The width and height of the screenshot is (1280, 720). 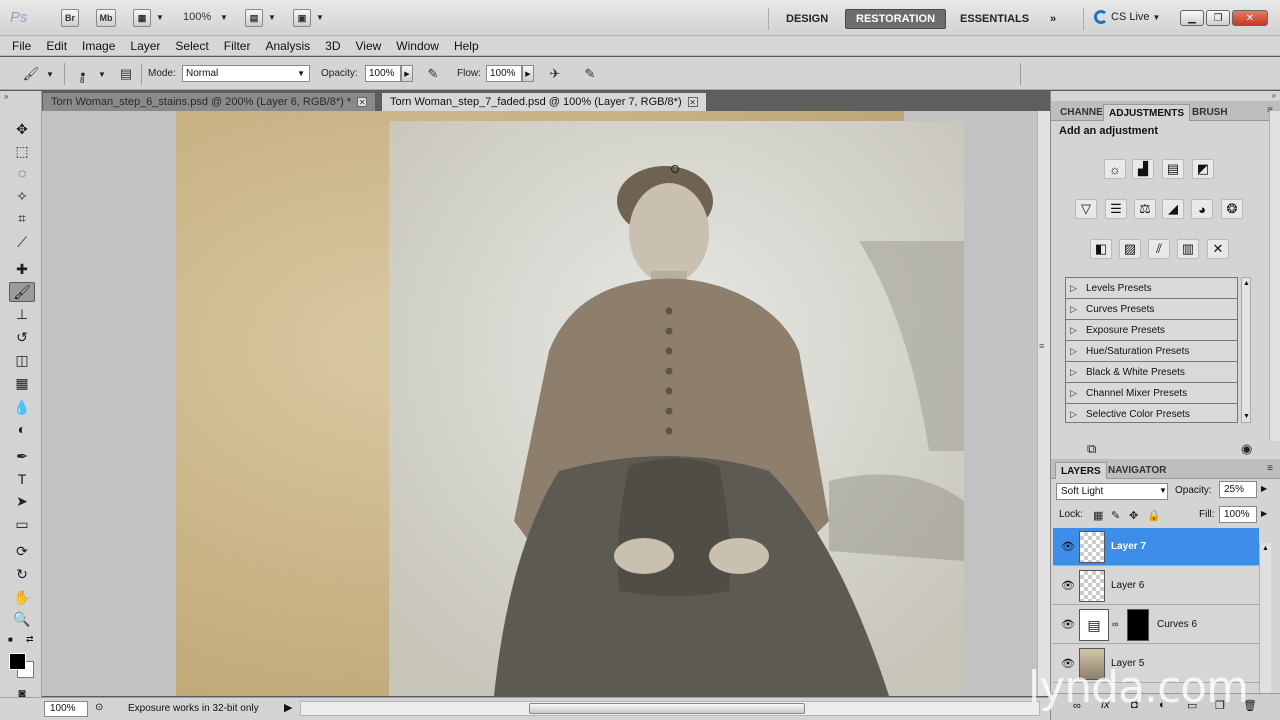 I want to click on lasso-tool-icon: ◌, so click(x=22, y=173).